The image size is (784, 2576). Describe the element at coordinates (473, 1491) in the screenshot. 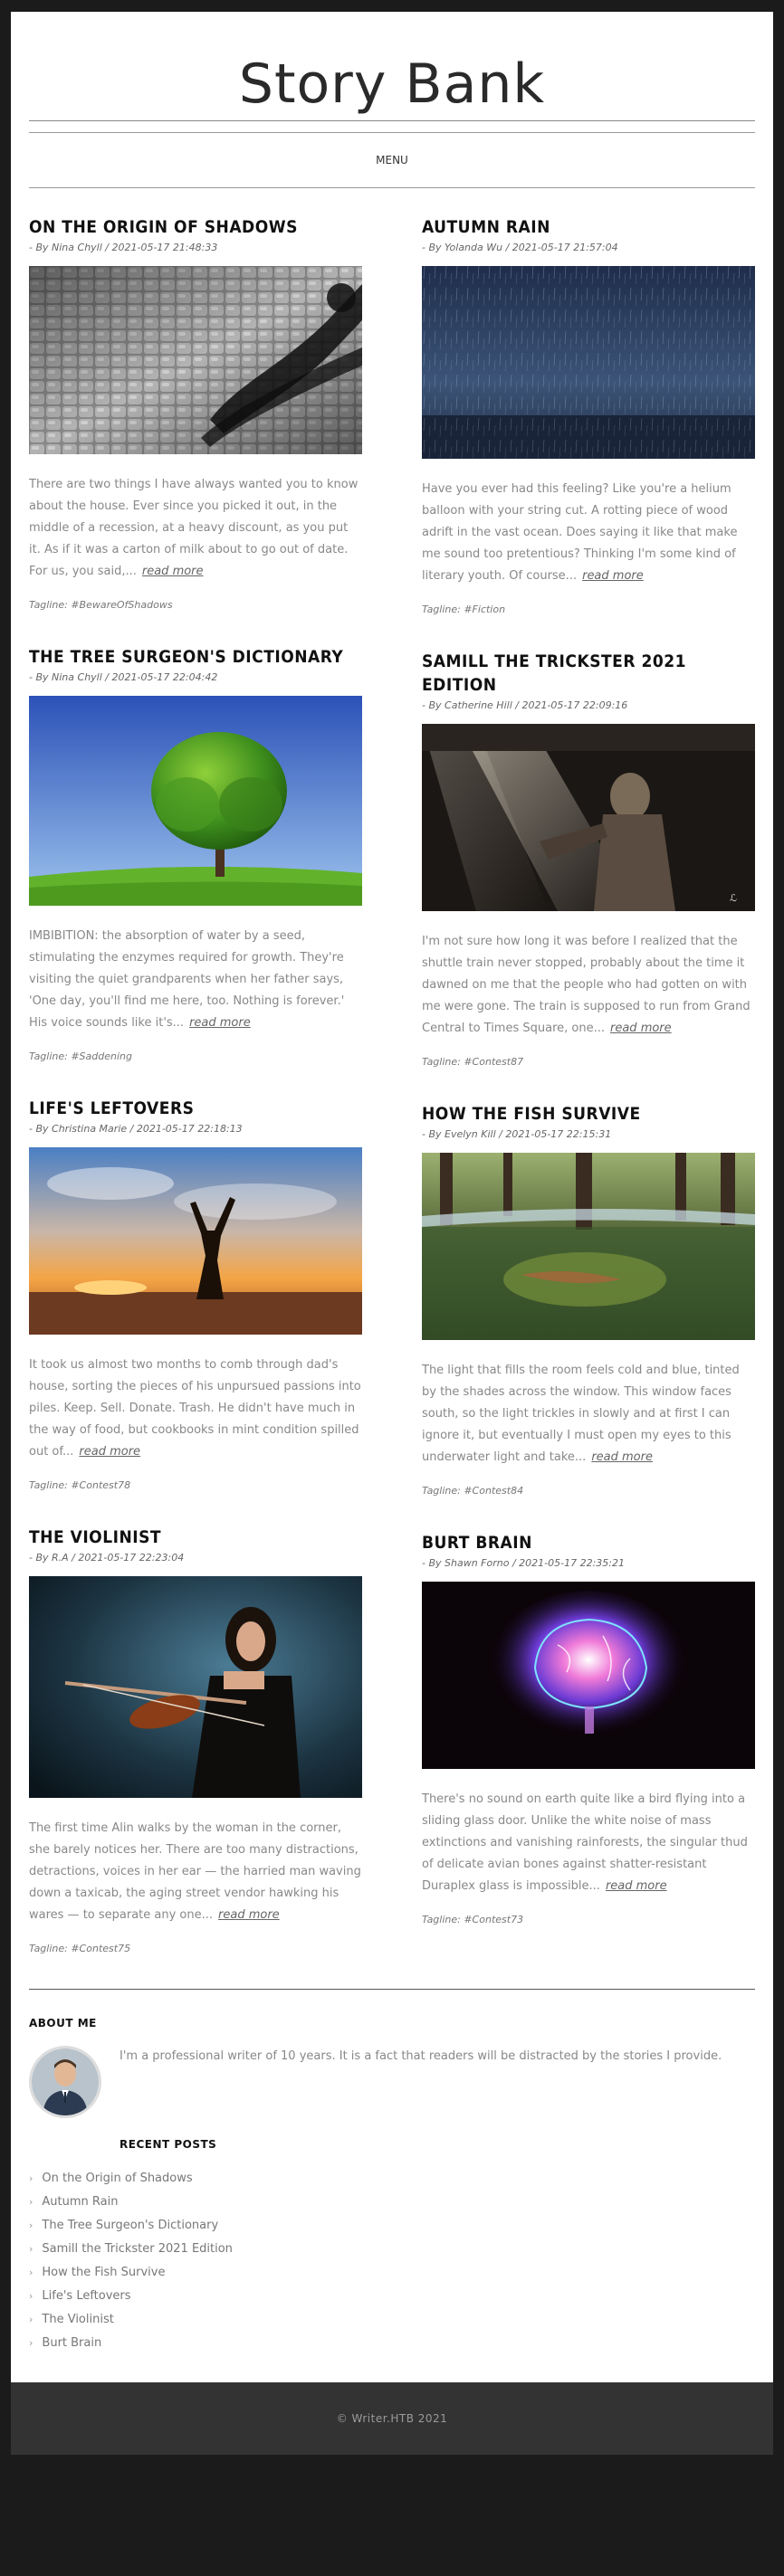

I see `post-tagline: Tagline: #Contest84` at that location.